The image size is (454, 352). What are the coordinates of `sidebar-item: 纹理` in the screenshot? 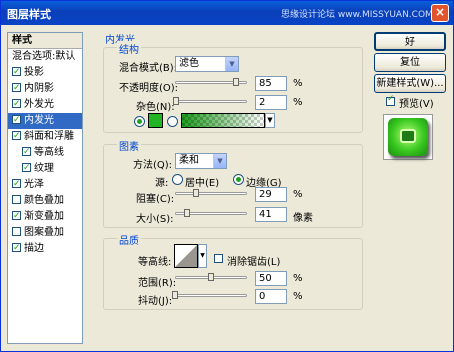 It's located at (45, 168).